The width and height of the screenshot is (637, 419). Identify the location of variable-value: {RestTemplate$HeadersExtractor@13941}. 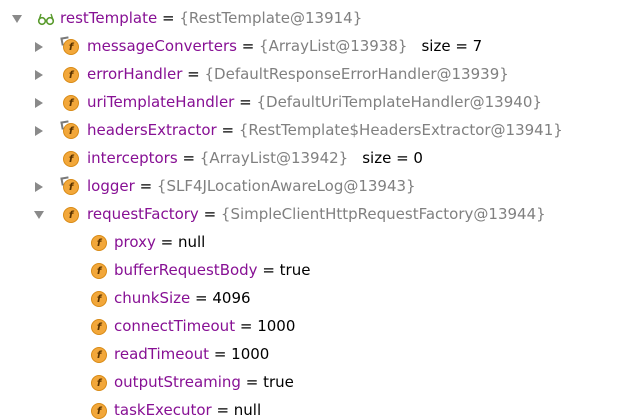
(400, 130).